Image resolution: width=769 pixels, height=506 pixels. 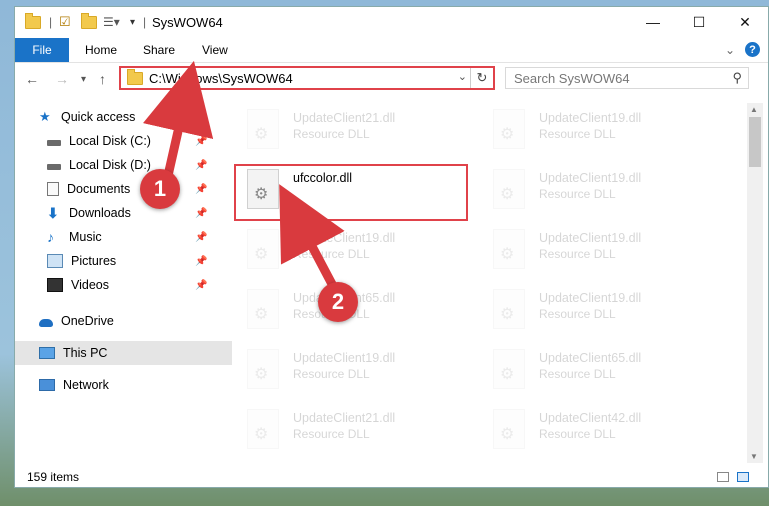 I want to click on sidebar-item-videos: Videos 📌, so click(x=127, y=285).